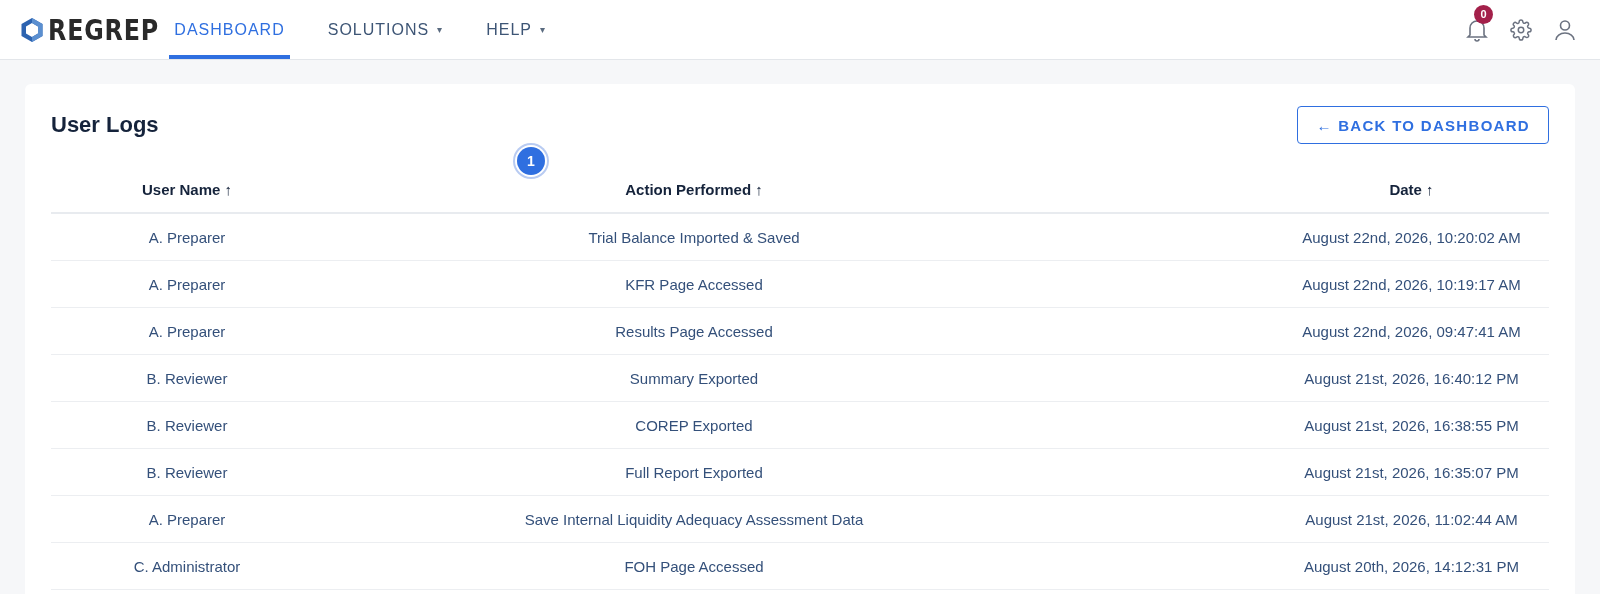 The width and height of the screenshot is (1600, 594). What do you see at coordinates (1483, 14) in the screenshot?
I see `notification-count-badge: 0` at bounding box center [1483, 14].